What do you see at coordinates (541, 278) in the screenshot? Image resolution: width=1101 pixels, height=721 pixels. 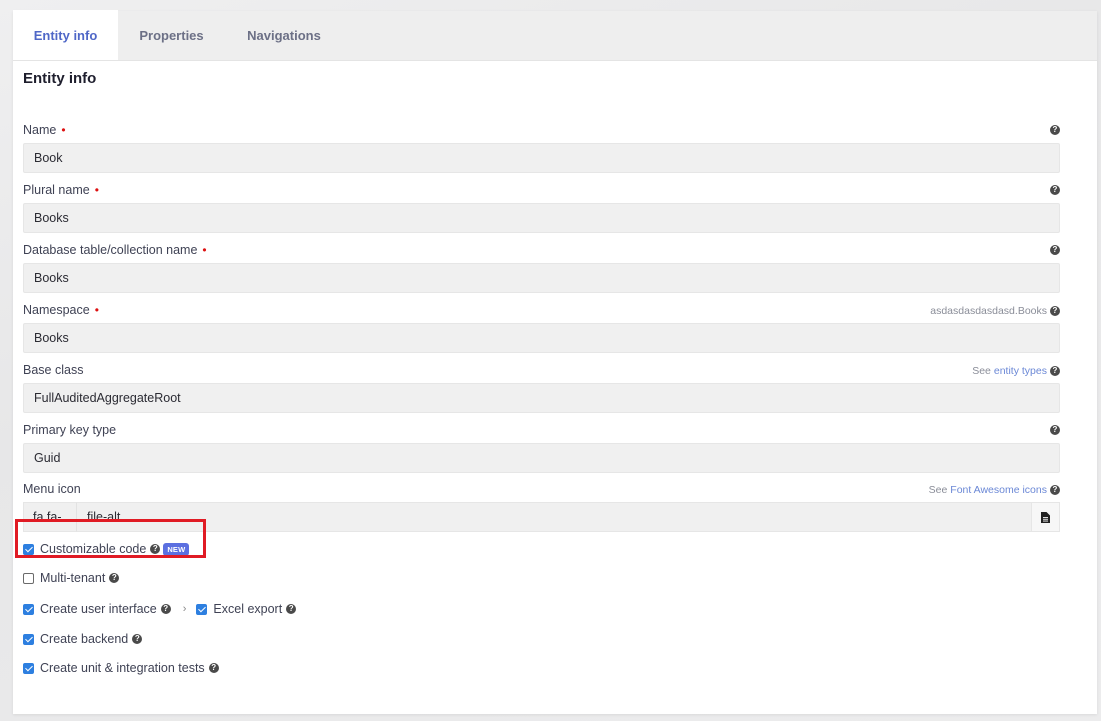 I see `table-name-input: Books` at bounding box center [541, 278].